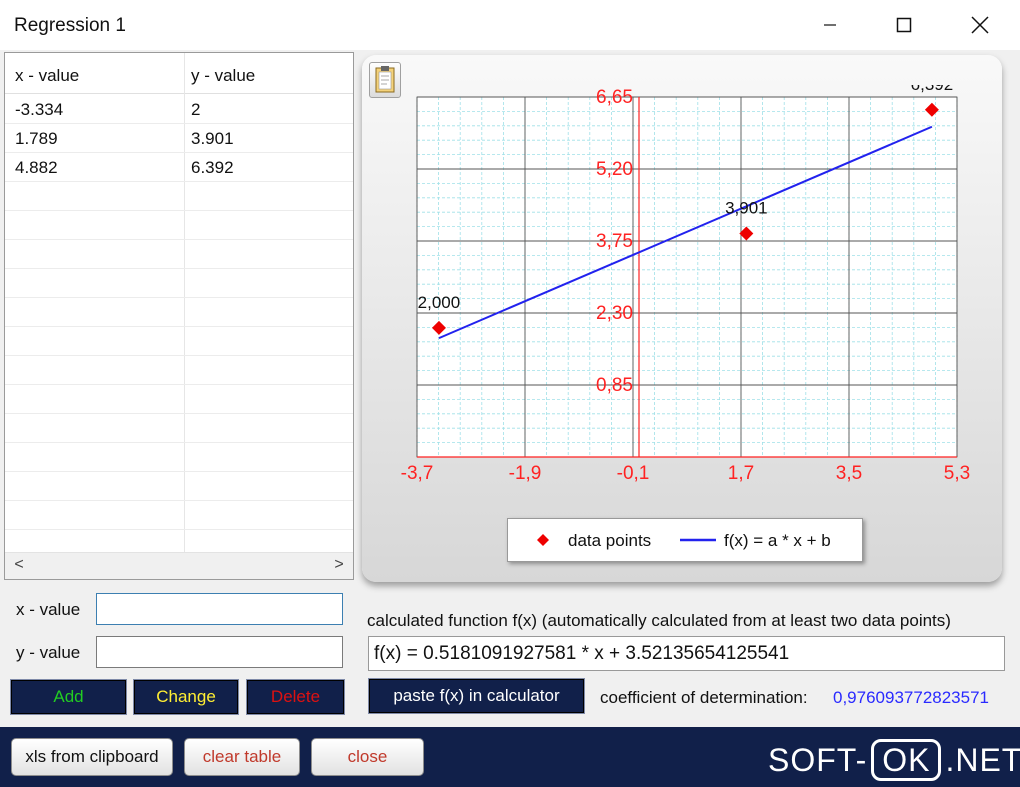  What do you see at coordinates (186, 697) in the screenshot?
I see `change-button: Change` at bounding box center [186, 697].